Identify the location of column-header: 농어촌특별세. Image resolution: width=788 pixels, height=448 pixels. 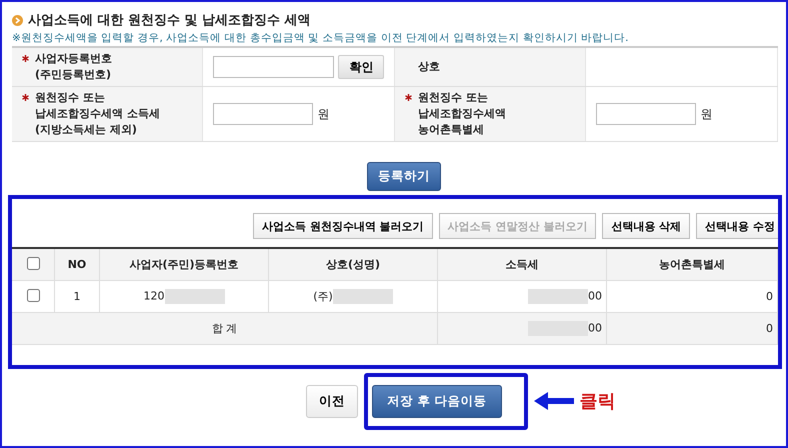
(692, 264).